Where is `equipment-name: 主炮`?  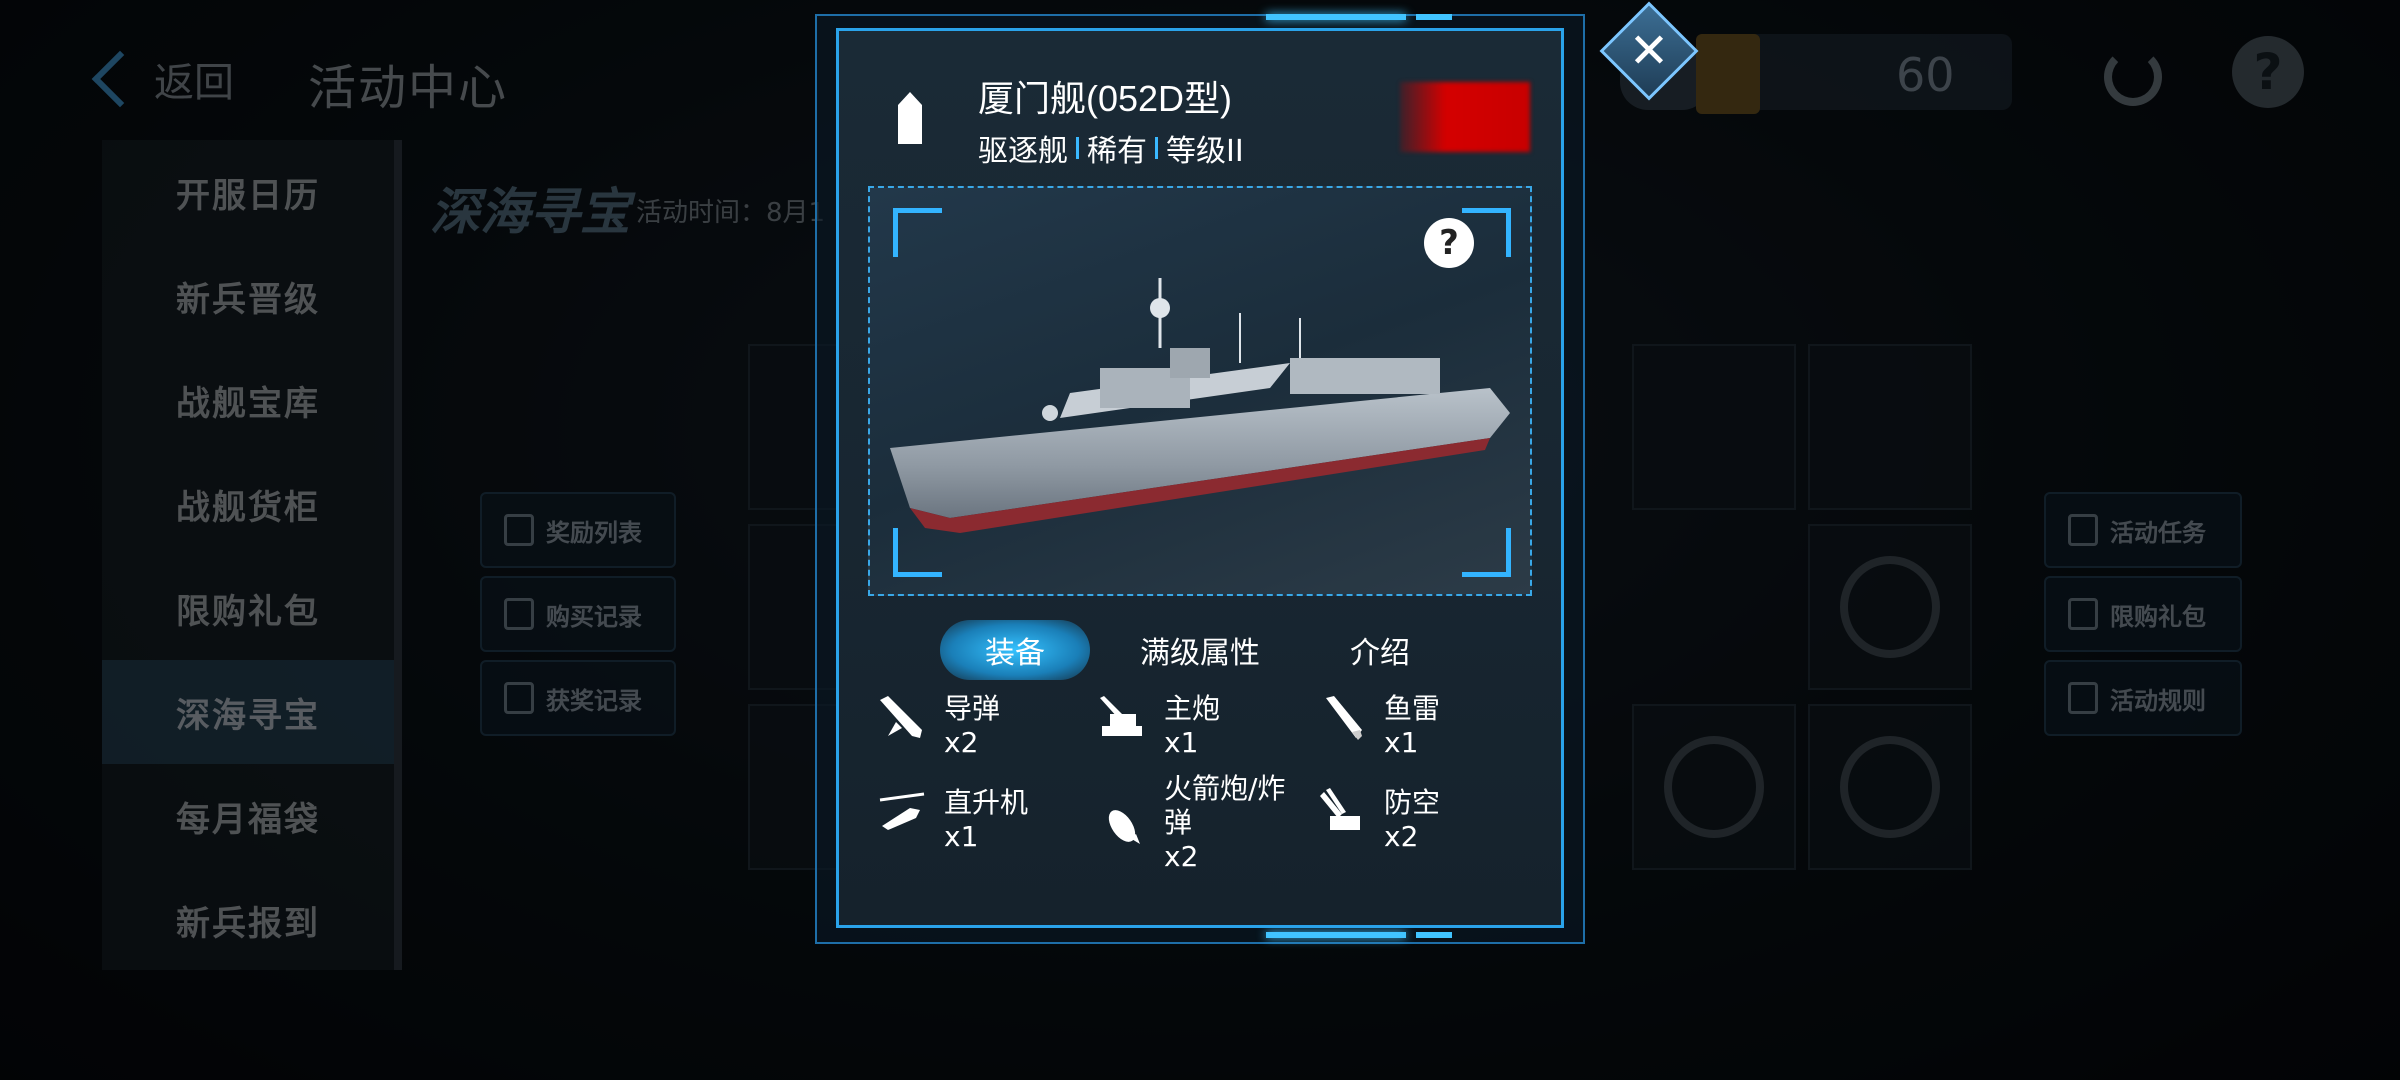
equipment-name: 主炮 is located at coordinates (1192, 708).